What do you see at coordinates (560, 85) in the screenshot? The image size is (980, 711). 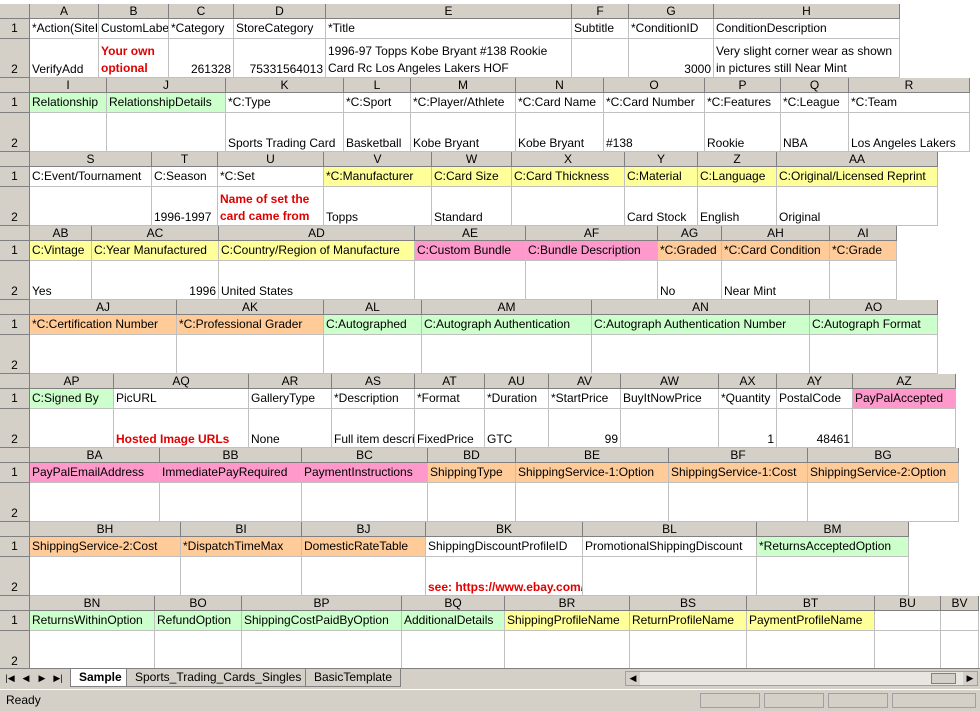 I see `column-header-n: N` at bounding box center [560, 85].